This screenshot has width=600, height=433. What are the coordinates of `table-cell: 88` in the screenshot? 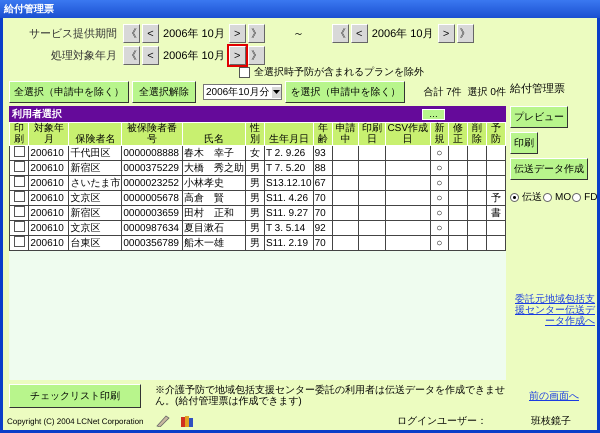 It's located at (320, 168).